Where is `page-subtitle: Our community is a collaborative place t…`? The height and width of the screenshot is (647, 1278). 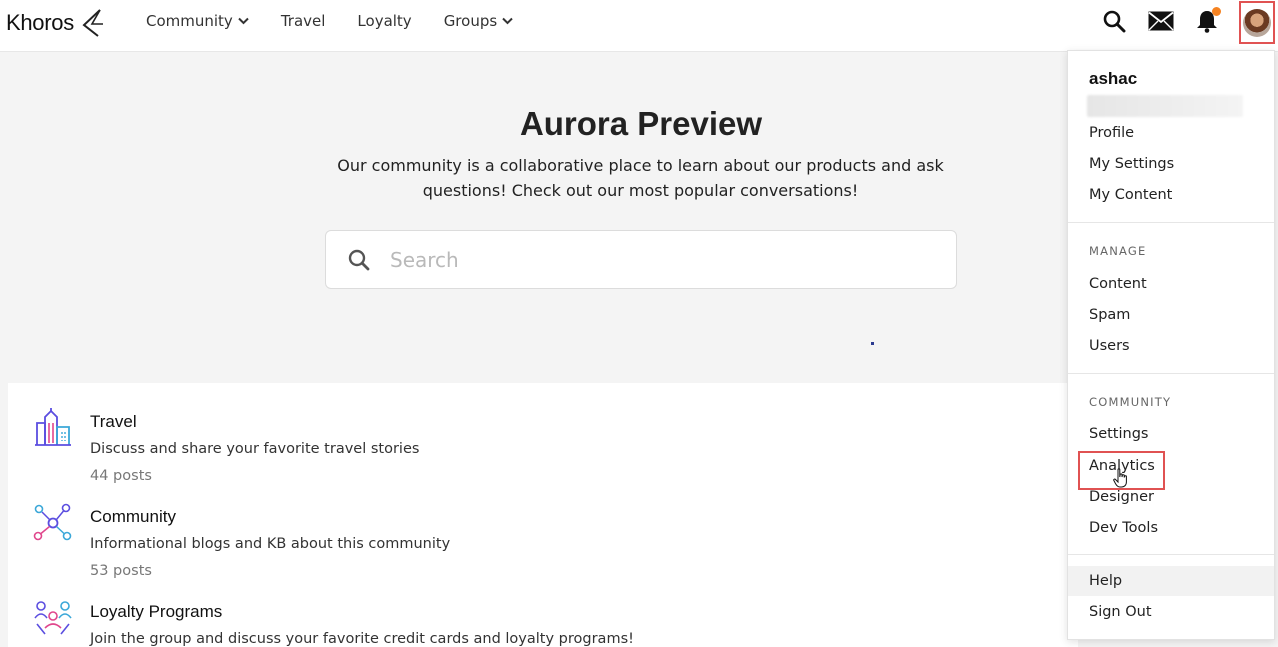
page-subtitle: Our community is a collaborative place t… is located at coordinates (640, 178).